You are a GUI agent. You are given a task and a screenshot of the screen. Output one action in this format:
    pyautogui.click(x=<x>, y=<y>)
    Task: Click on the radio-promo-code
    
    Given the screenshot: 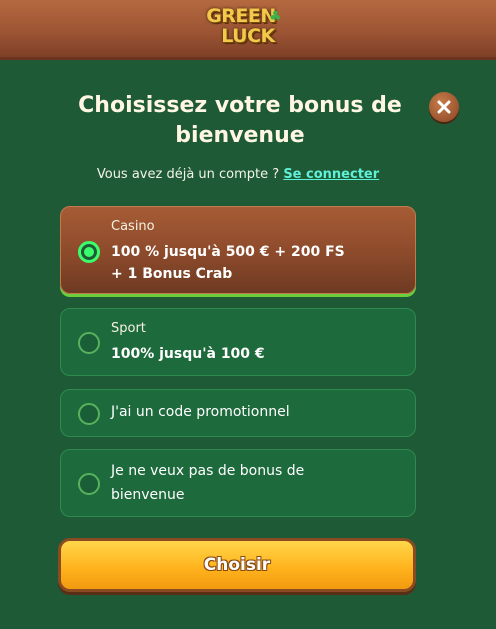 What is the action you would take?
    pyautogui.click(x=89, y=414)
    